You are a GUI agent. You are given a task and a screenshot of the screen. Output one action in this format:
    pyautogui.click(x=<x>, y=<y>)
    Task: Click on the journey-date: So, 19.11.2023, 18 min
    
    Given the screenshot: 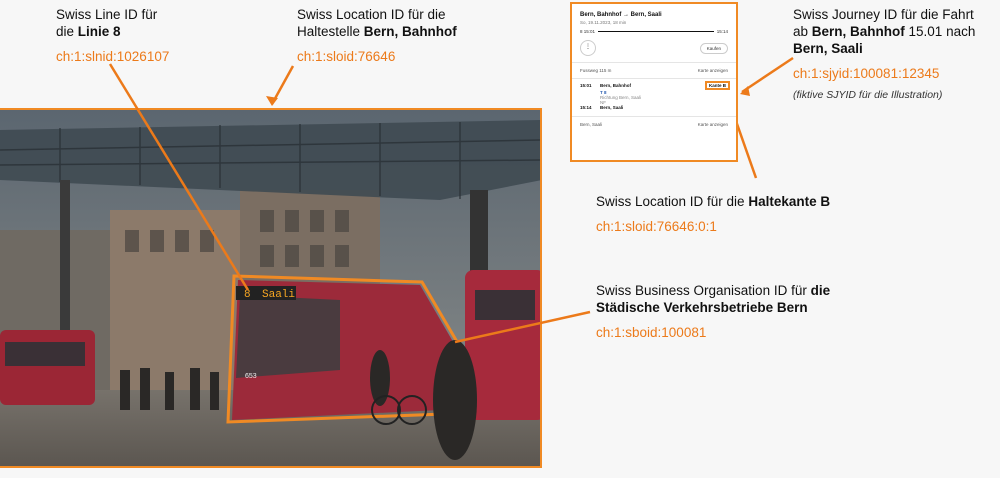 What is the action you would take?
    pyautogui.click(x=603, y=22)
    